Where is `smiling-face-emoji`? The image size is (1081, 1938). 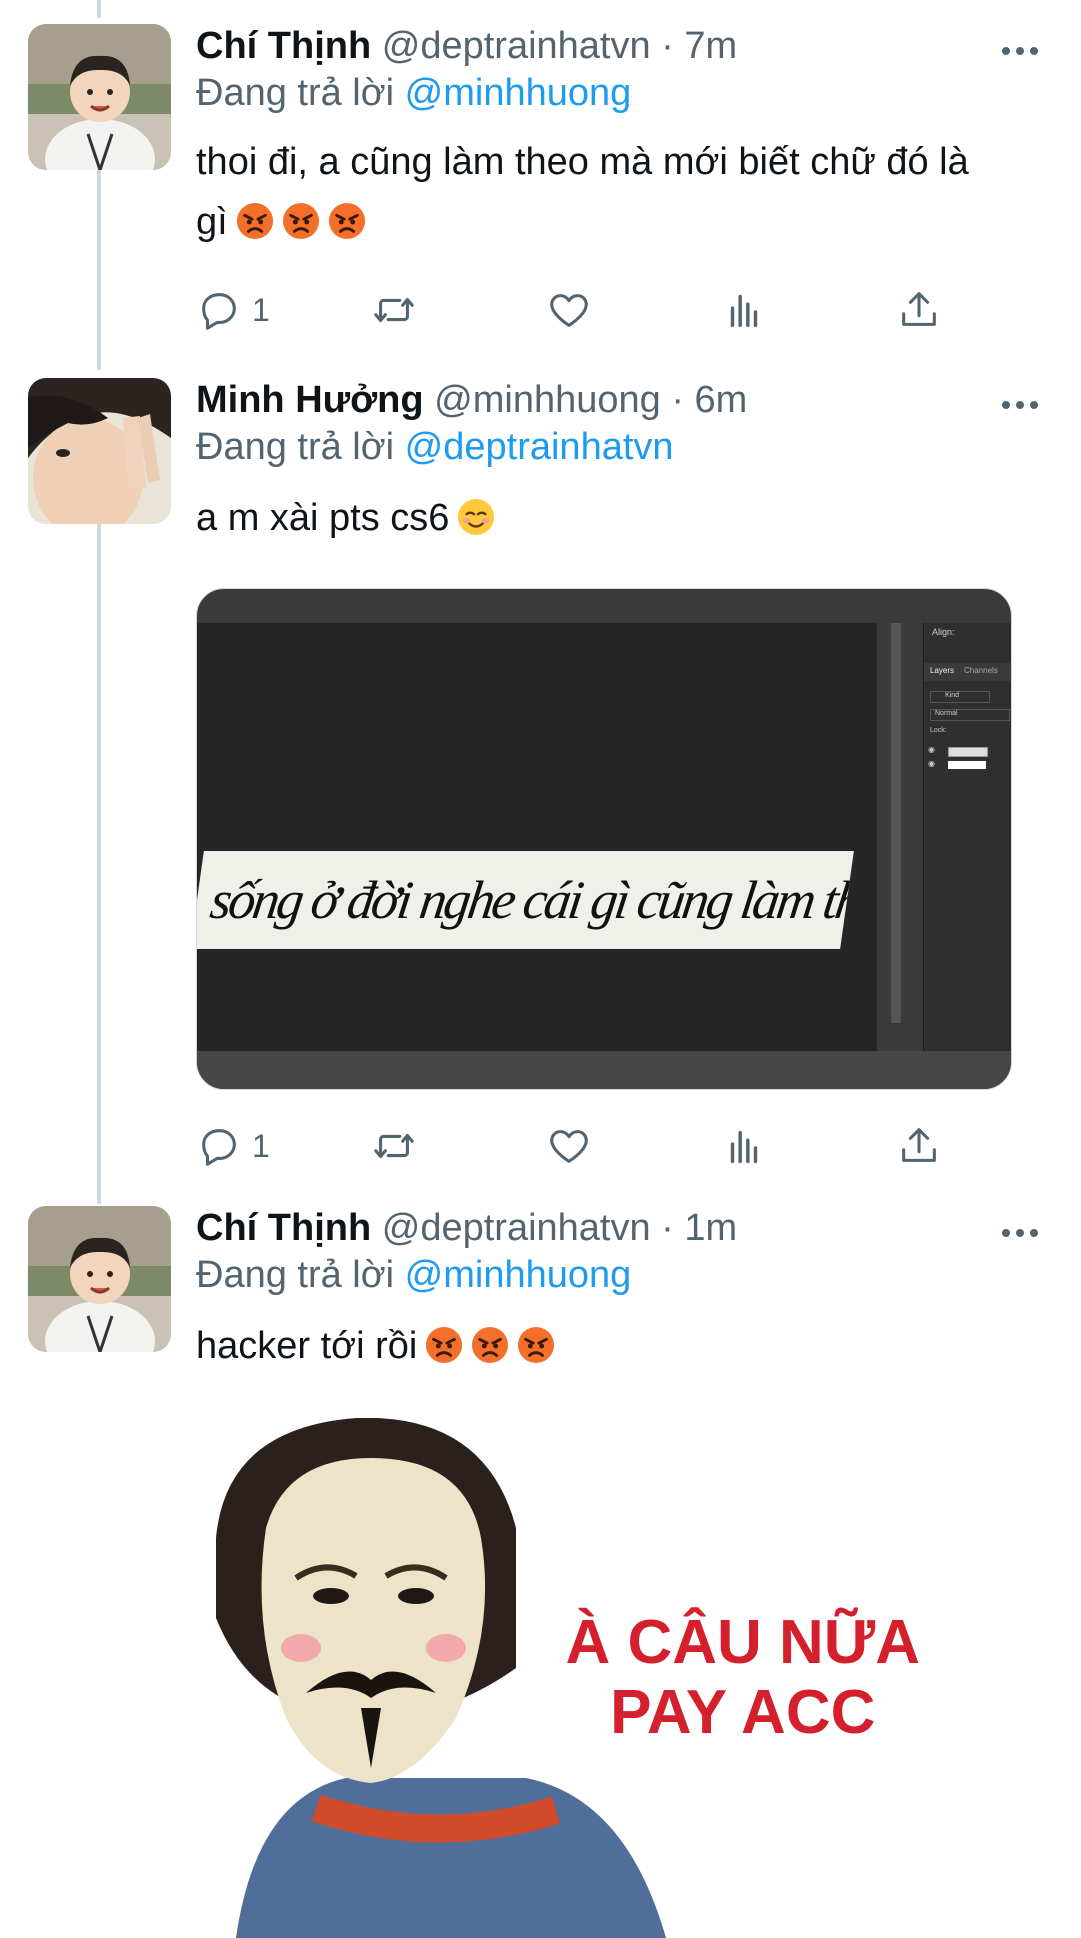 smiling-face-emoji is located at coordinates (476, 517).